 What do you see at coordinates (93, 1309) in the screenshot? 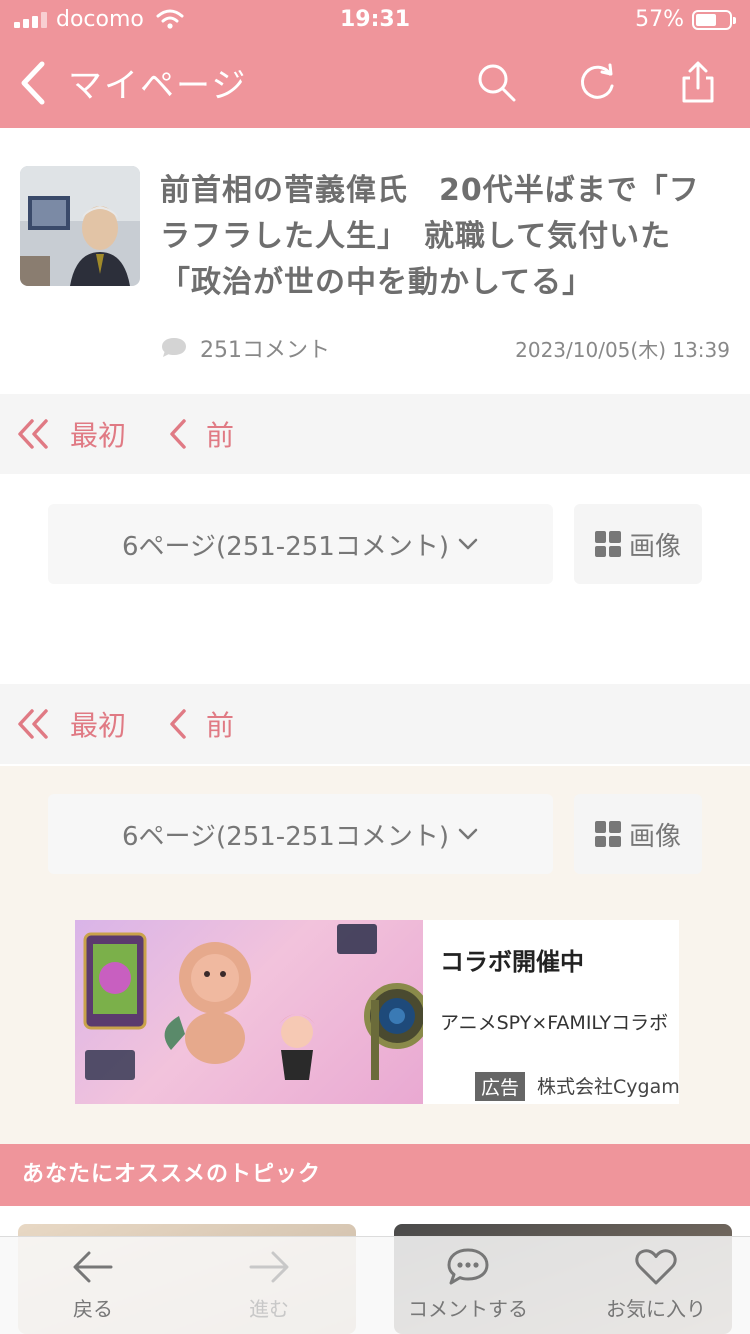
I see `tab-back-label: 戻る` at bounding box center [93, 1309].